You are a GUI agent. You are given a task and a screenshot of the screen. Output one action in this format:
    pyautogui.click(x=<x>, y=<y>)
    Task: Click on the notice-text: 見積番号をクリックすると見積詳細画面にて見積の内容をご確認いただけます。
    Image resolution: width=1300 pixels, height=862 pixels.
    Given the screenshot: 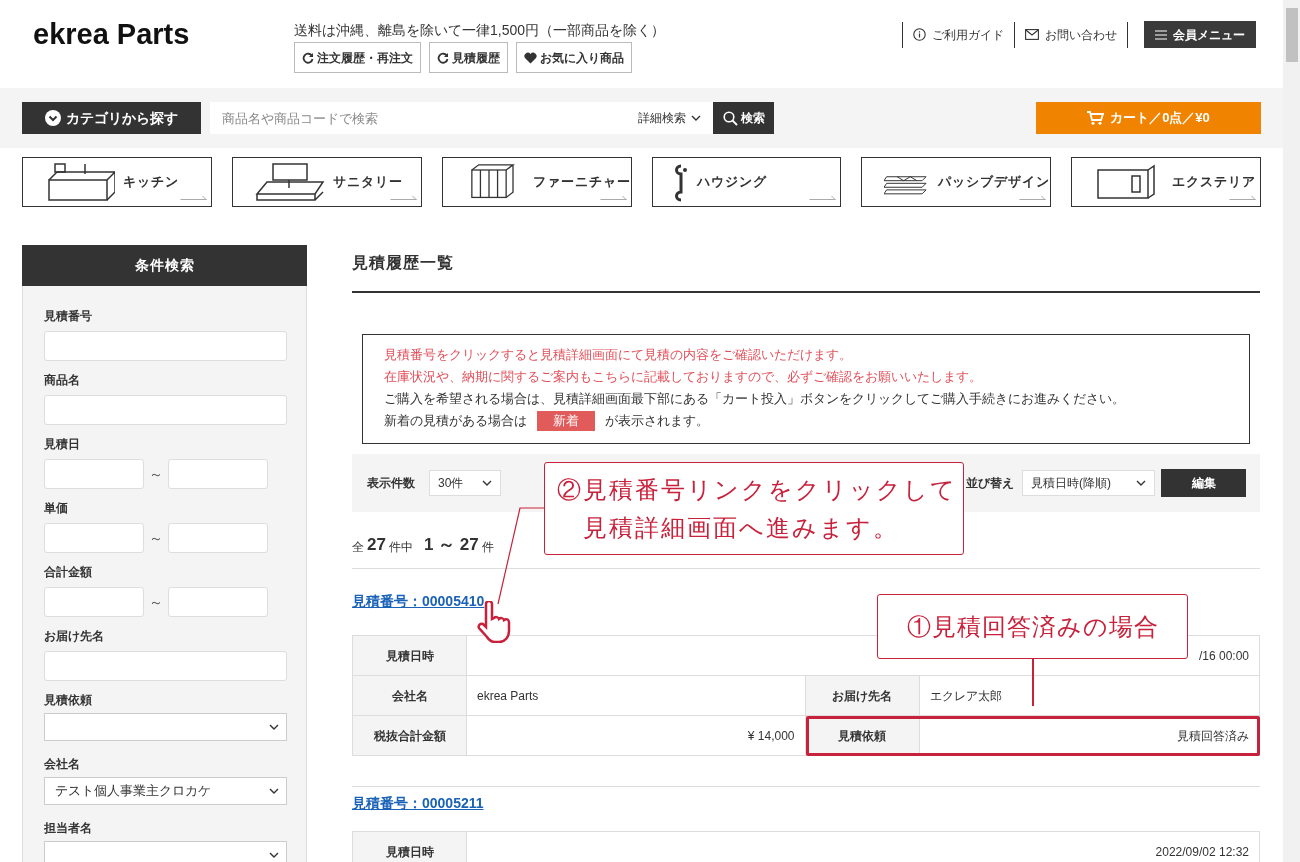 What is the action you would take?
    pyautogui.click(x=618, y=355)
    